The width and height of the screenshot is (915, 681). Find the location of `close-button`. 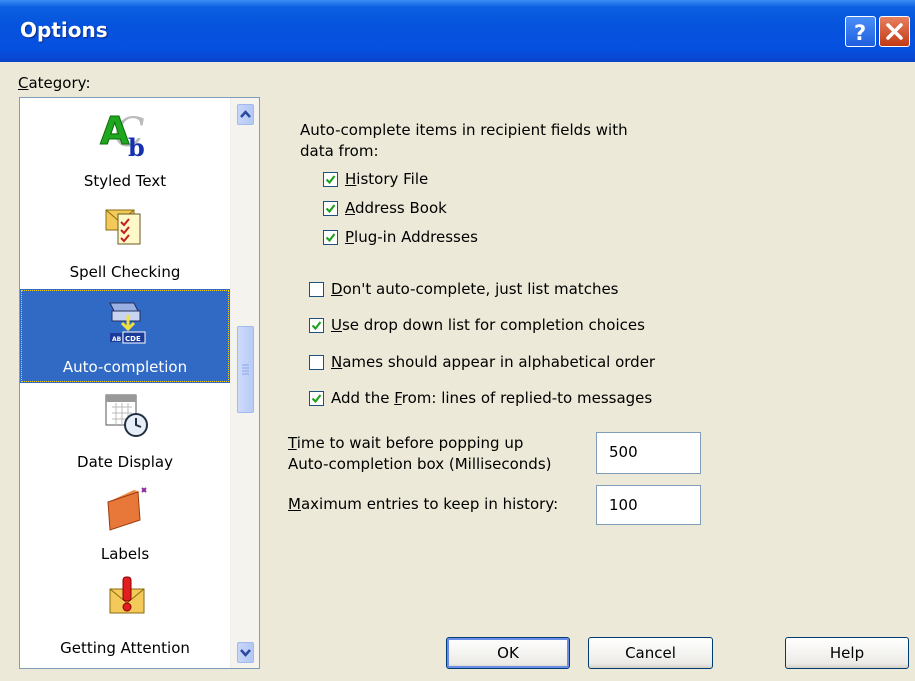

close-button is located at coordinates (894, 31).